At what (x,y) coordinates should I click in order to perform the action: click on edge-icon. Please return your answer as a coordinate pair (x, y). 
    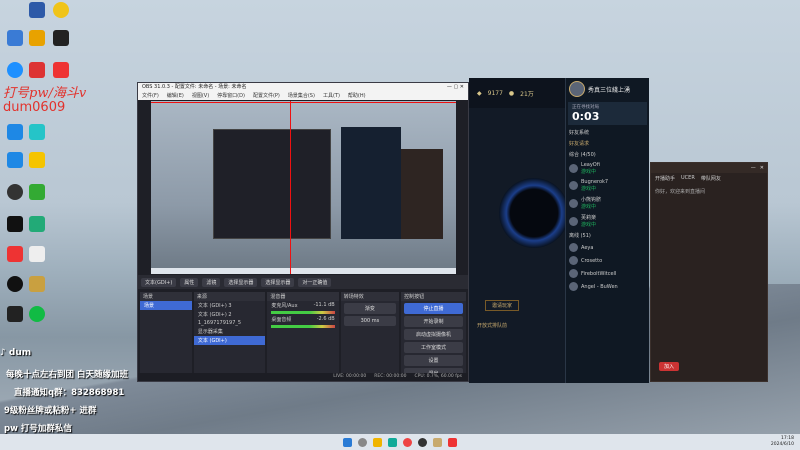
    Looking at the image, I should click on (392, 442).